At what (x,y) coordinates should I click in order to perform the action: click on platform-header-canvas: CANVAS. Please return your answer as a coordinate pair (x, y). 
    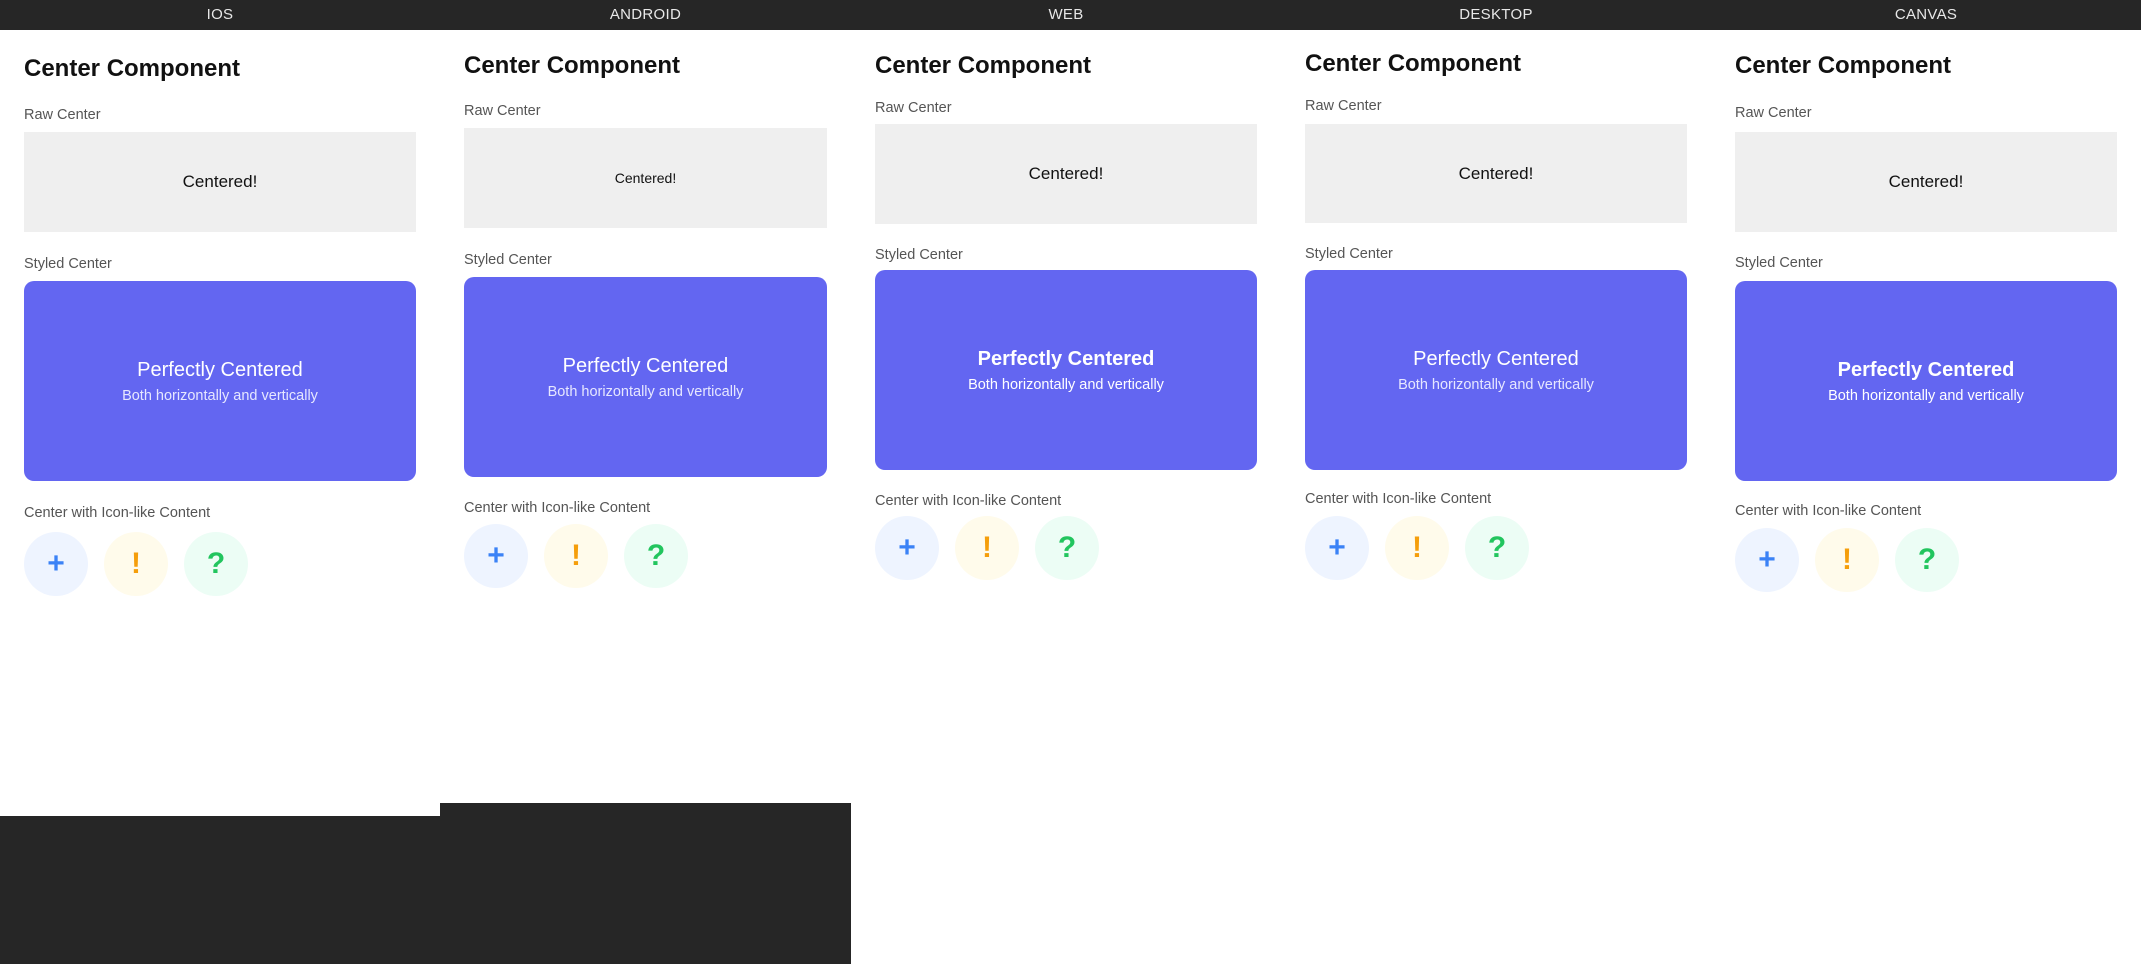
    Looking at the image, I should click on (1926, 15).